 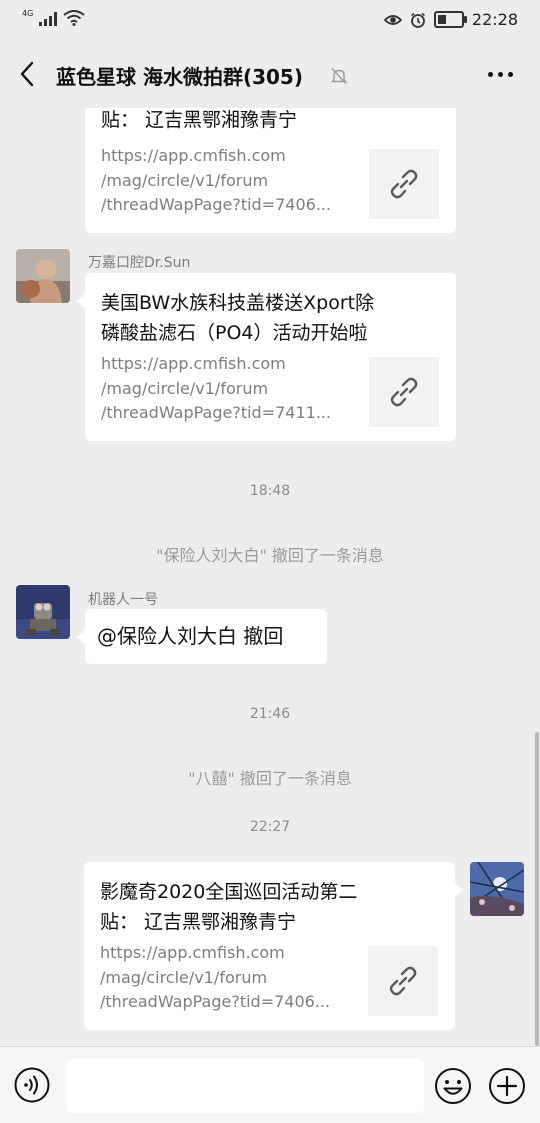 What do you see at coordinates (28, 13) in the screenshot?
I see `network-type: 4G` at bounding box center [28, 13].